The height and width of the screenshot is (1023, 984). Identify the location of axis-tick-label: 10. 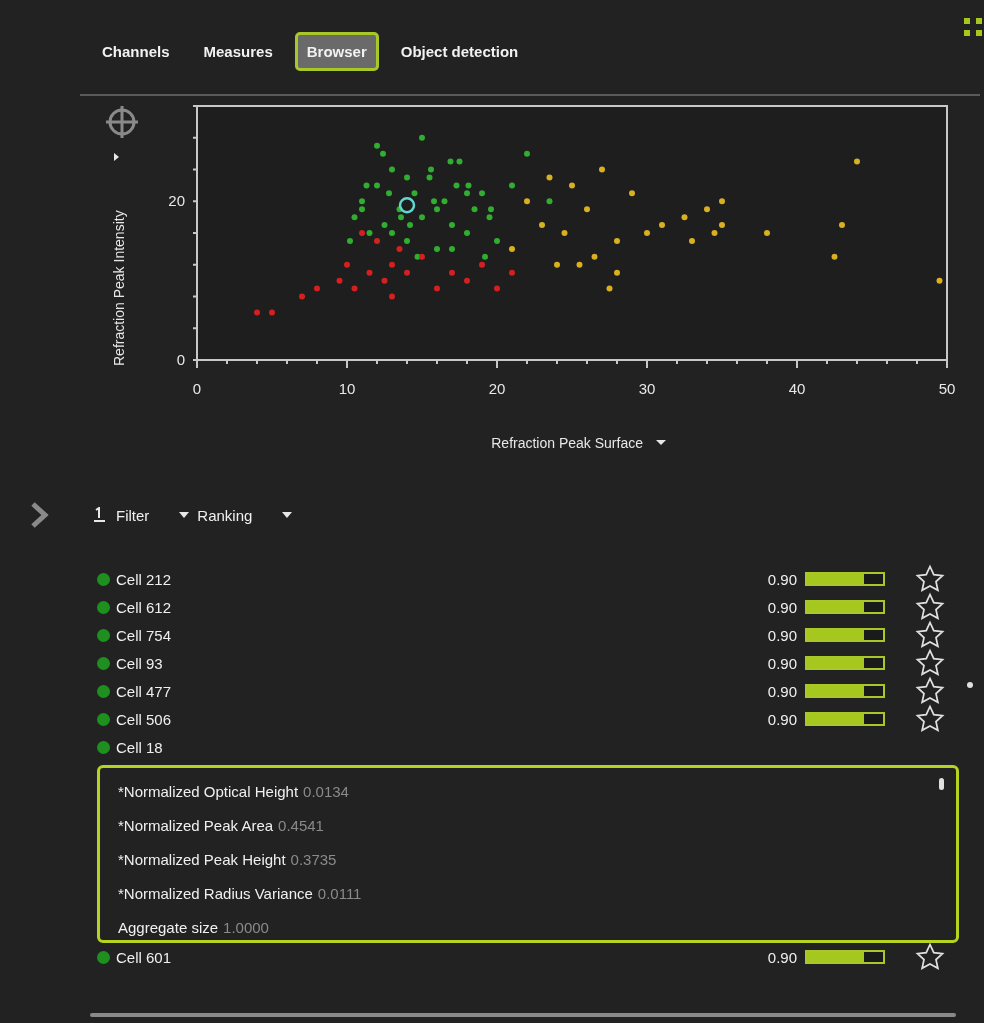
(347, 388).